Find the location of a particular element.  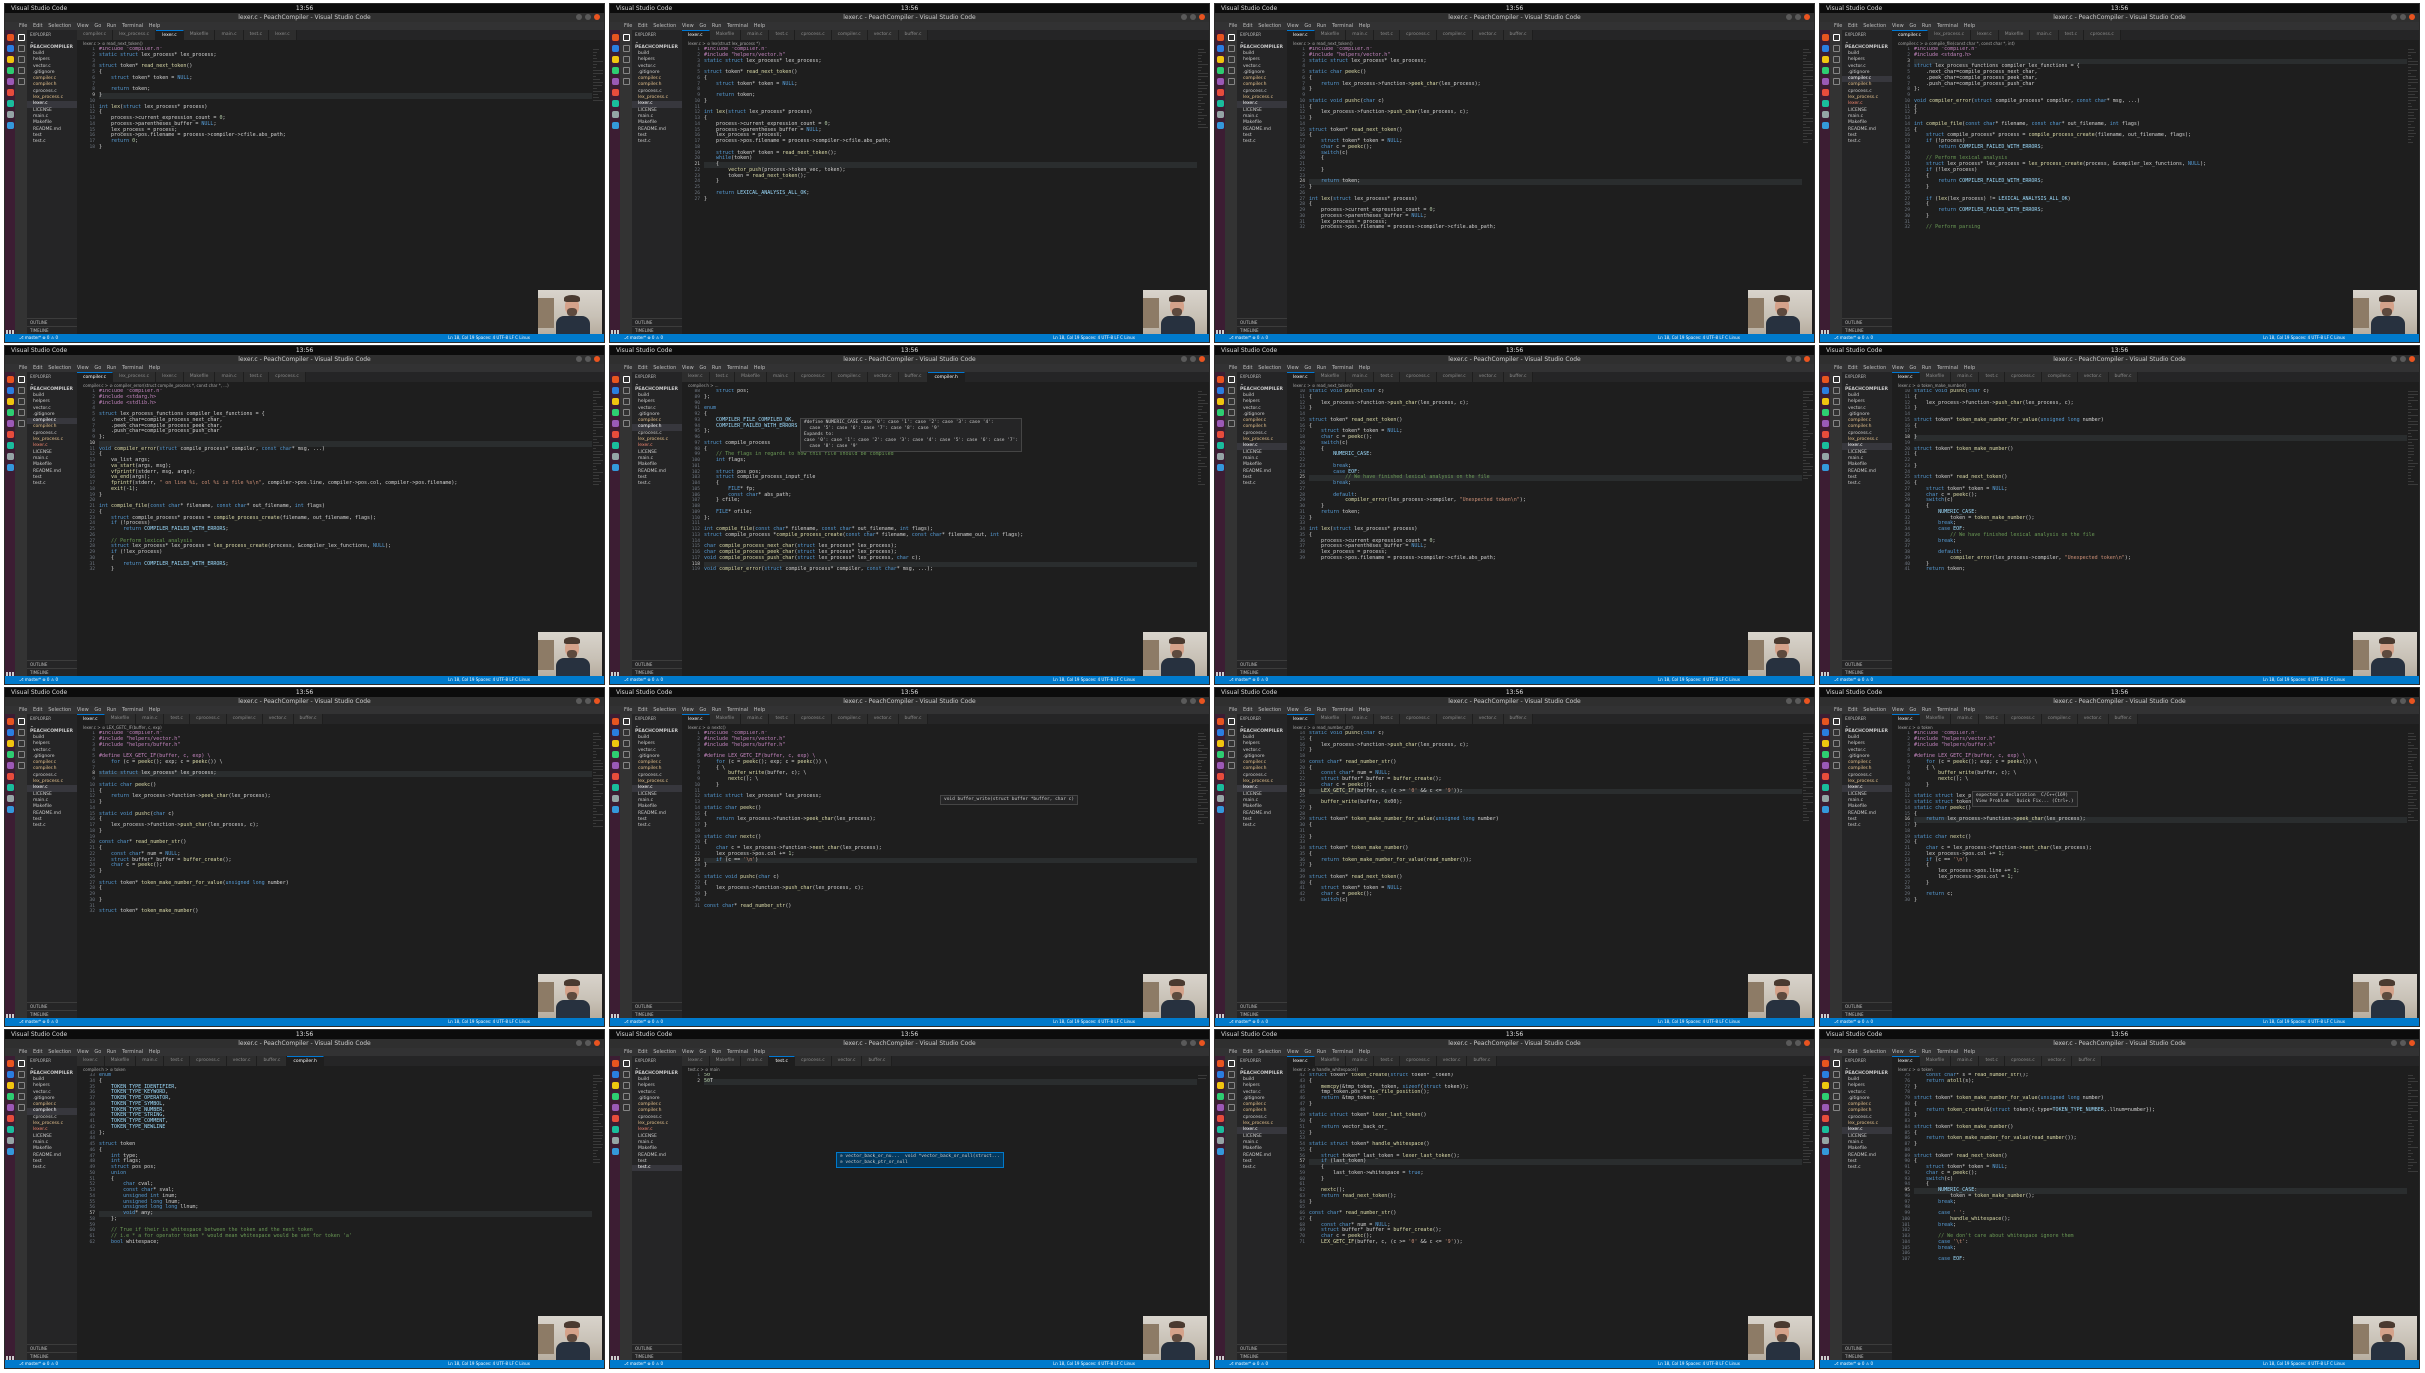

code-line: return token; is located at coordinates (2160, 569).